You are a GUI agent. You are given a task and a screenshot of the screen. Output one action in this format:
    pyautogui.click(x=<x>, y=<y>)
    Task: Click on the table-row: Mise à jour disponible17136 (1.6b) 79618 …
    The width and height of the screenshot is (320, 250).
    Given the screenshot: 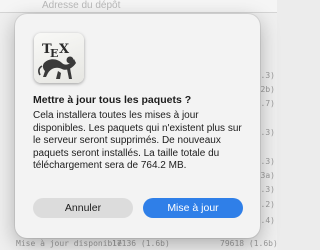 What is the action you would take?
    pyautogui.click(x=147, y=243)
    